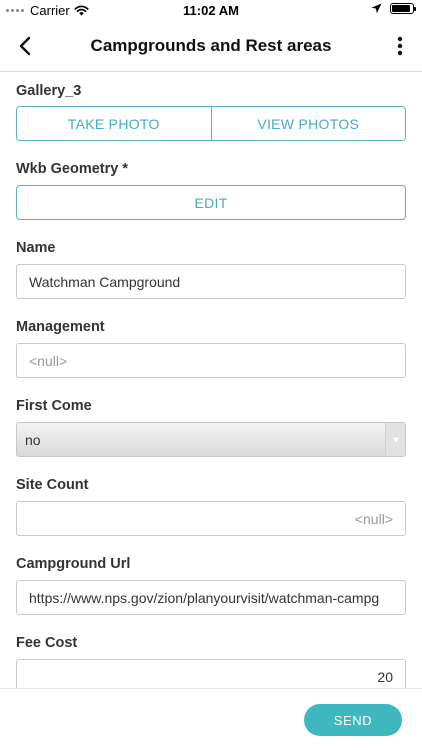 The width and height of the screenshot is (422, 750). I want to click on first-come-value: no, so click(33, 439).